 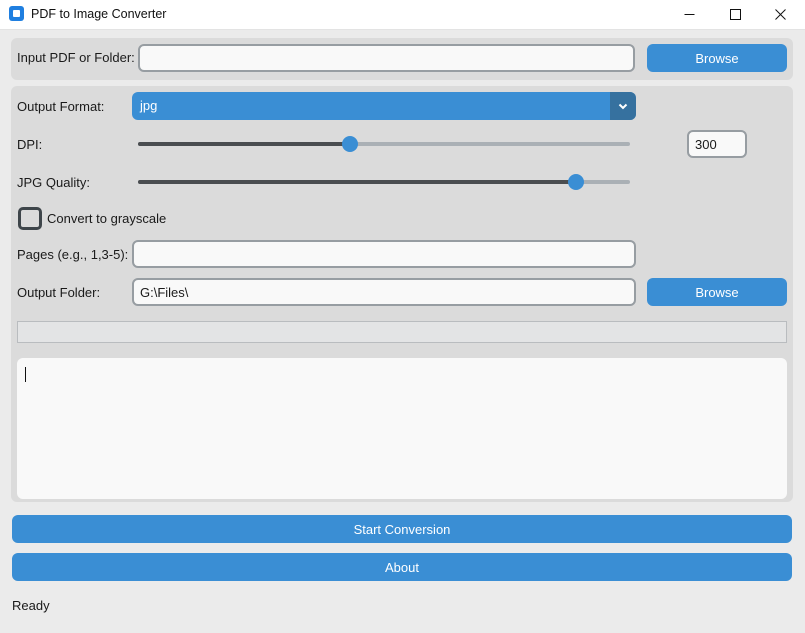 I want to click on jpg-quality-label: JPG Quality:, so click(x=53, y=182).